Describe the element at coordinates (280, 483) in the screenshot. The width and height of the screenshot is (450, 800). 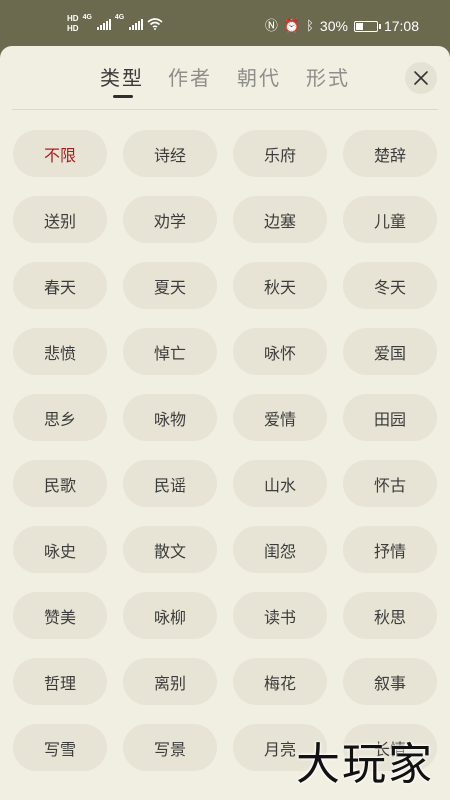
I see `category-chip: 山水` at that location.